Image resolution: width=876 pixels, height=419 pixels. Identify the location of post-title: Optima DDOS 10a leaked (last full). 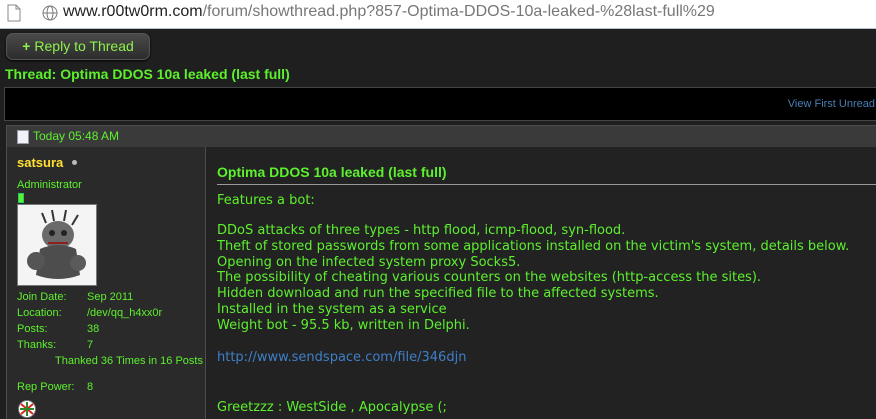
(332, 172).